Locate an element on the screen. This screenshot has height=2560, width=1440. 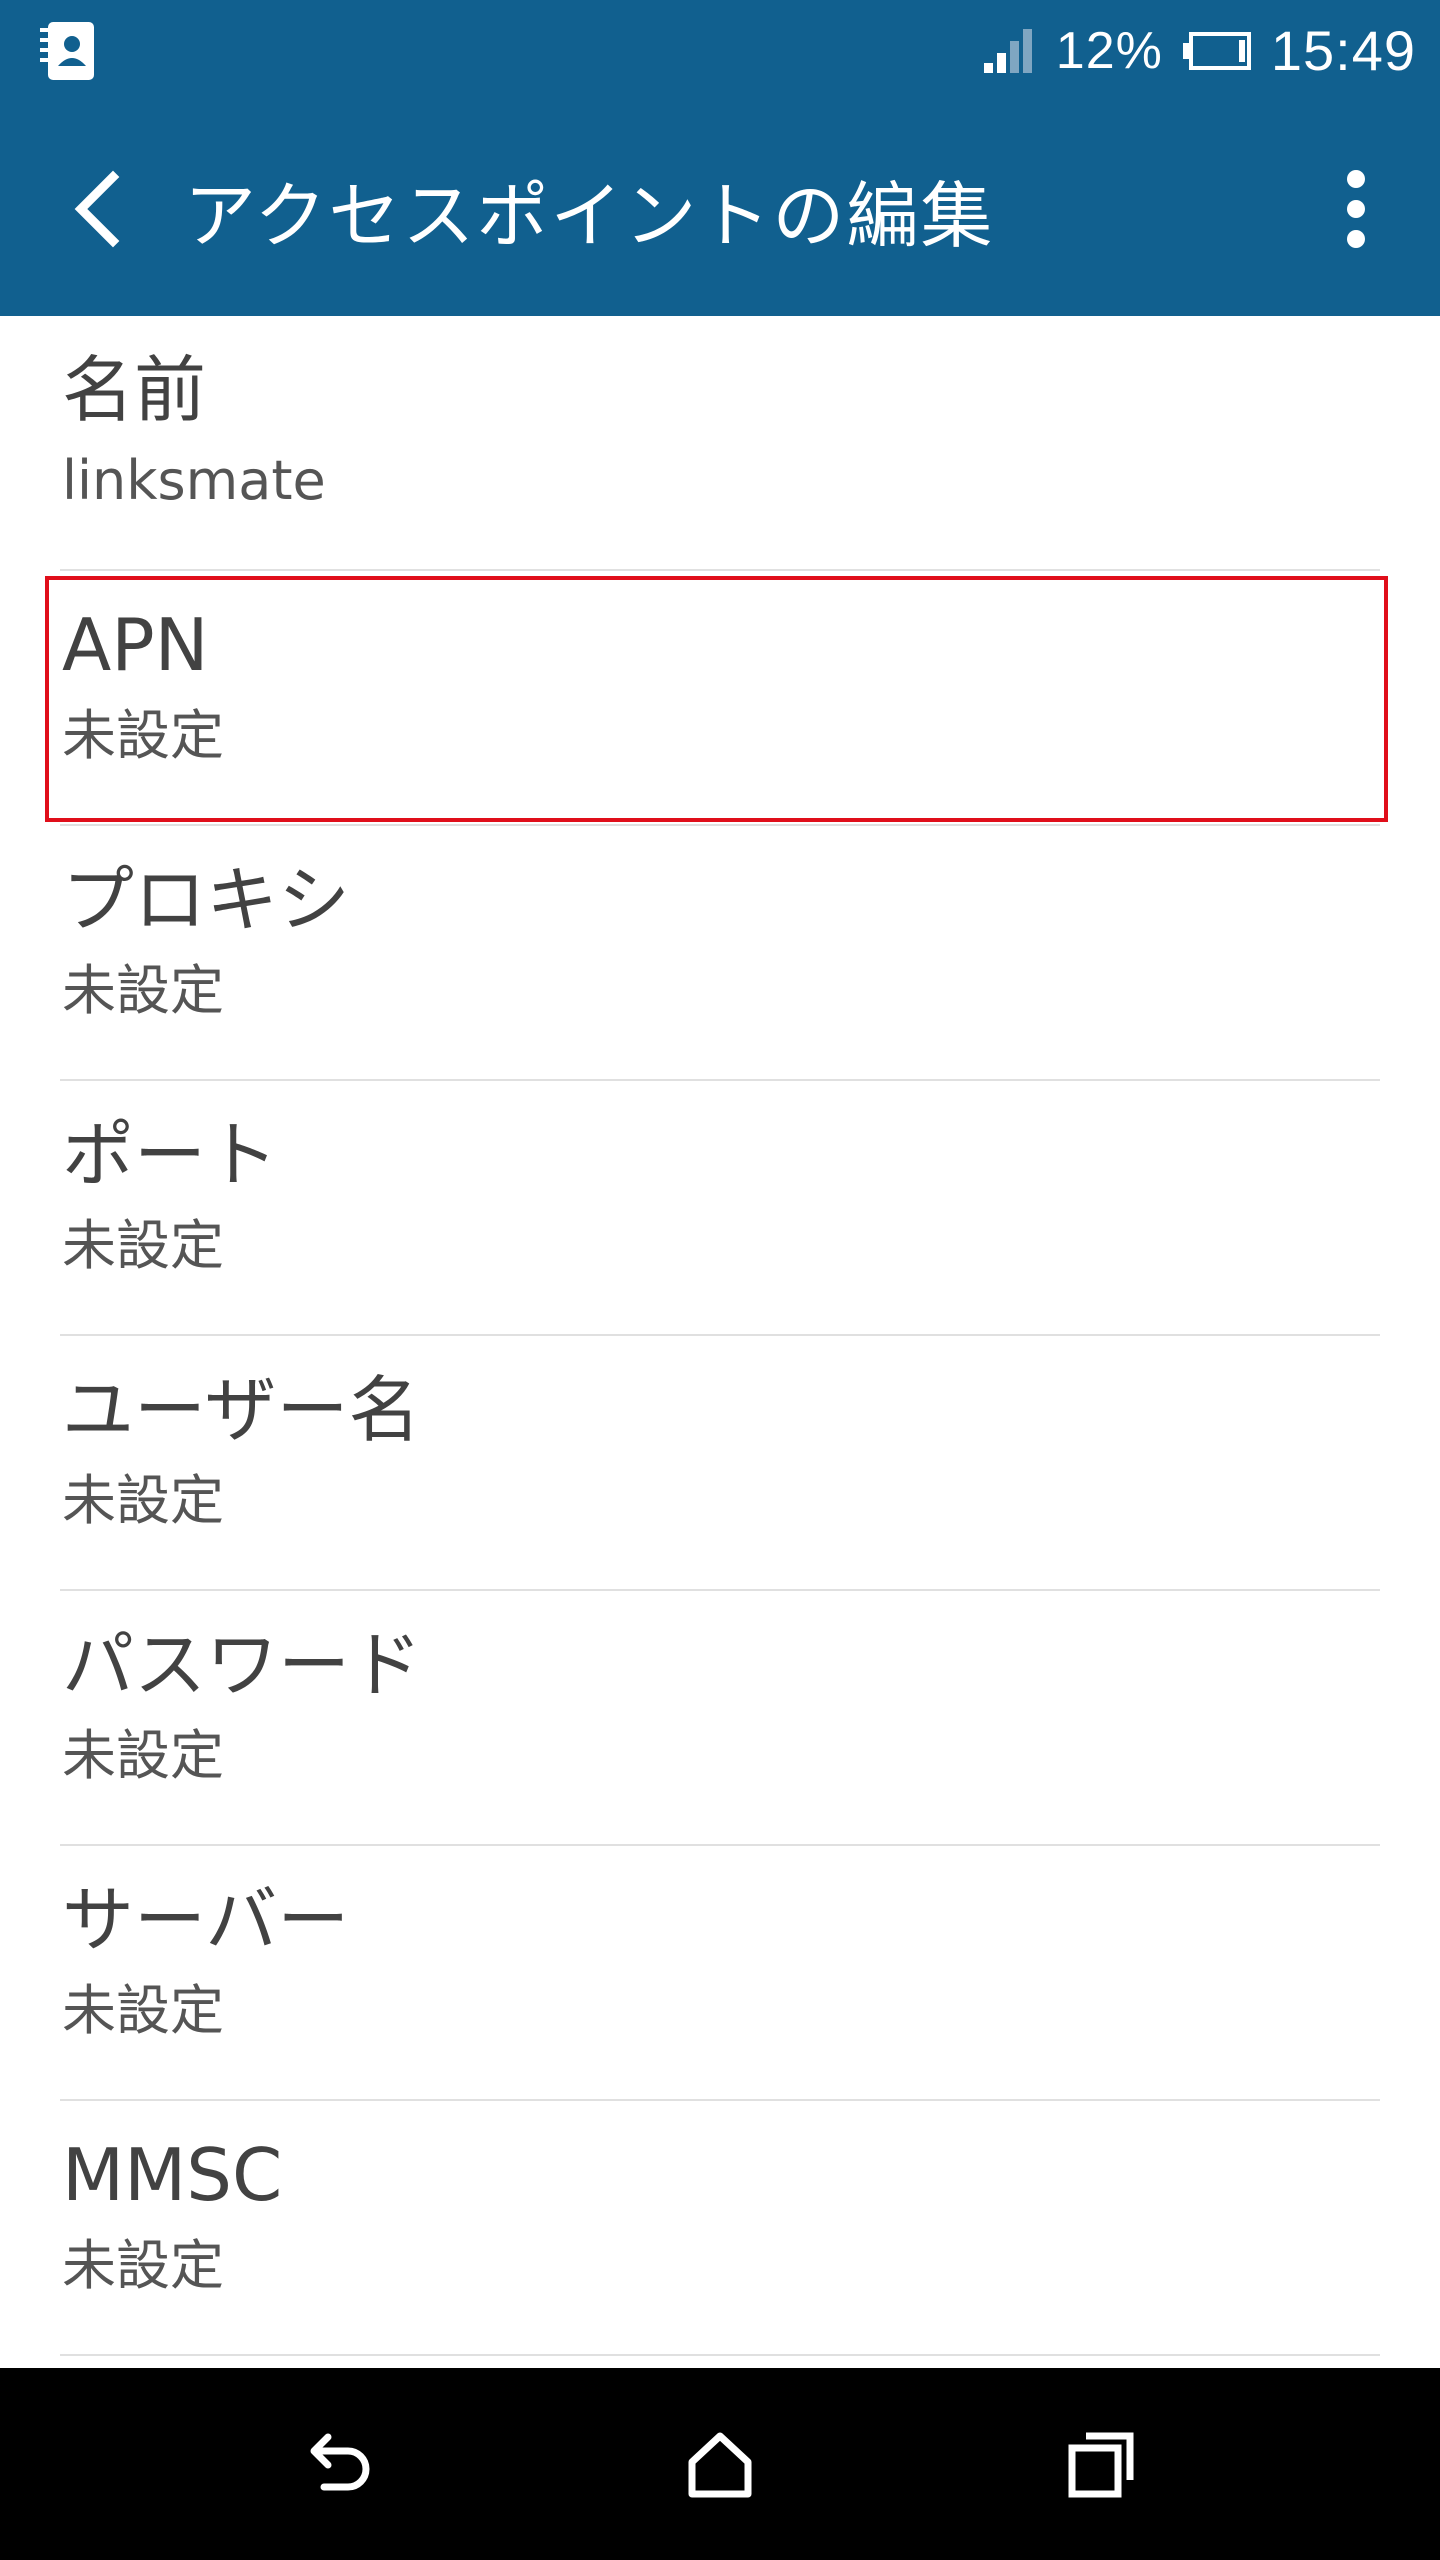
signal-icon is located at coordinates (1010, 51).